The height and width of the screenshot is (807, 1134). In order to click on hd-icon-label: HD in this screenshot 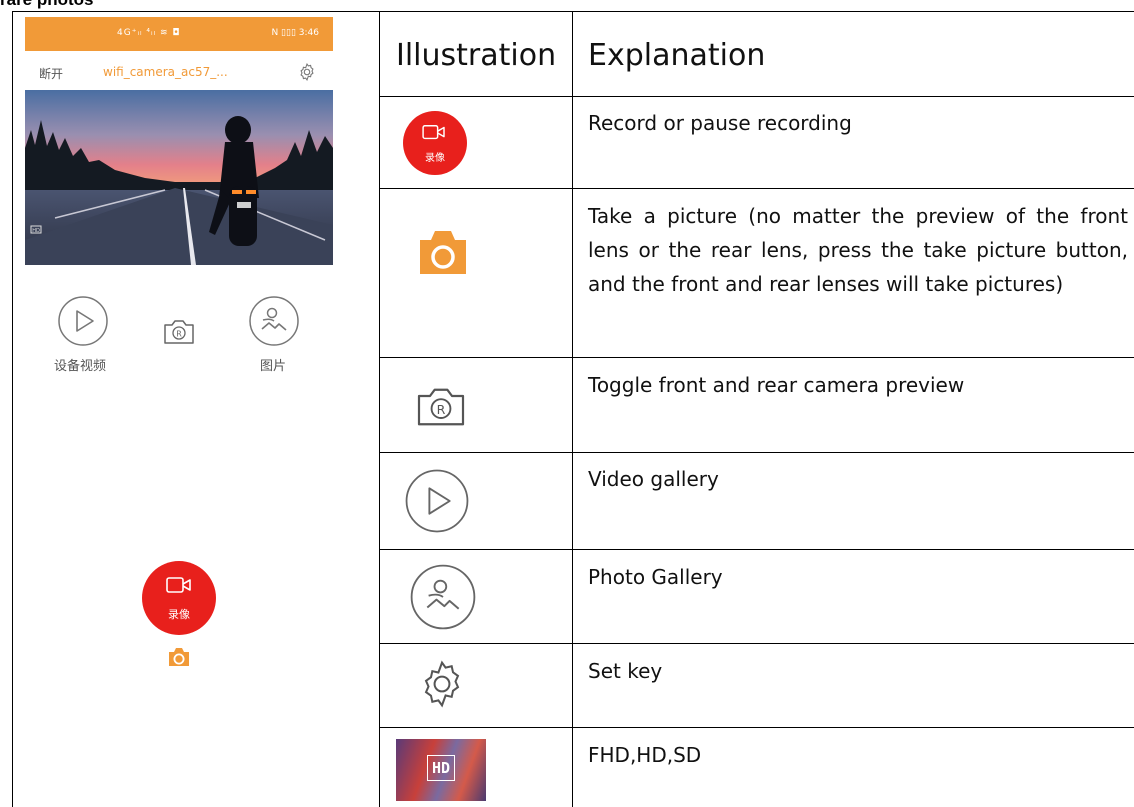, I will do `click(441, 768)`.